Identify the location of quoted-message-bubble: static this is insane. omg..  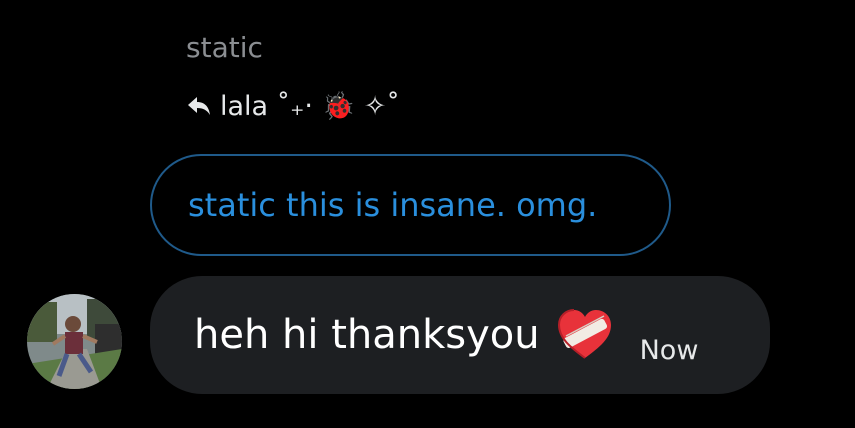
(410, 205).